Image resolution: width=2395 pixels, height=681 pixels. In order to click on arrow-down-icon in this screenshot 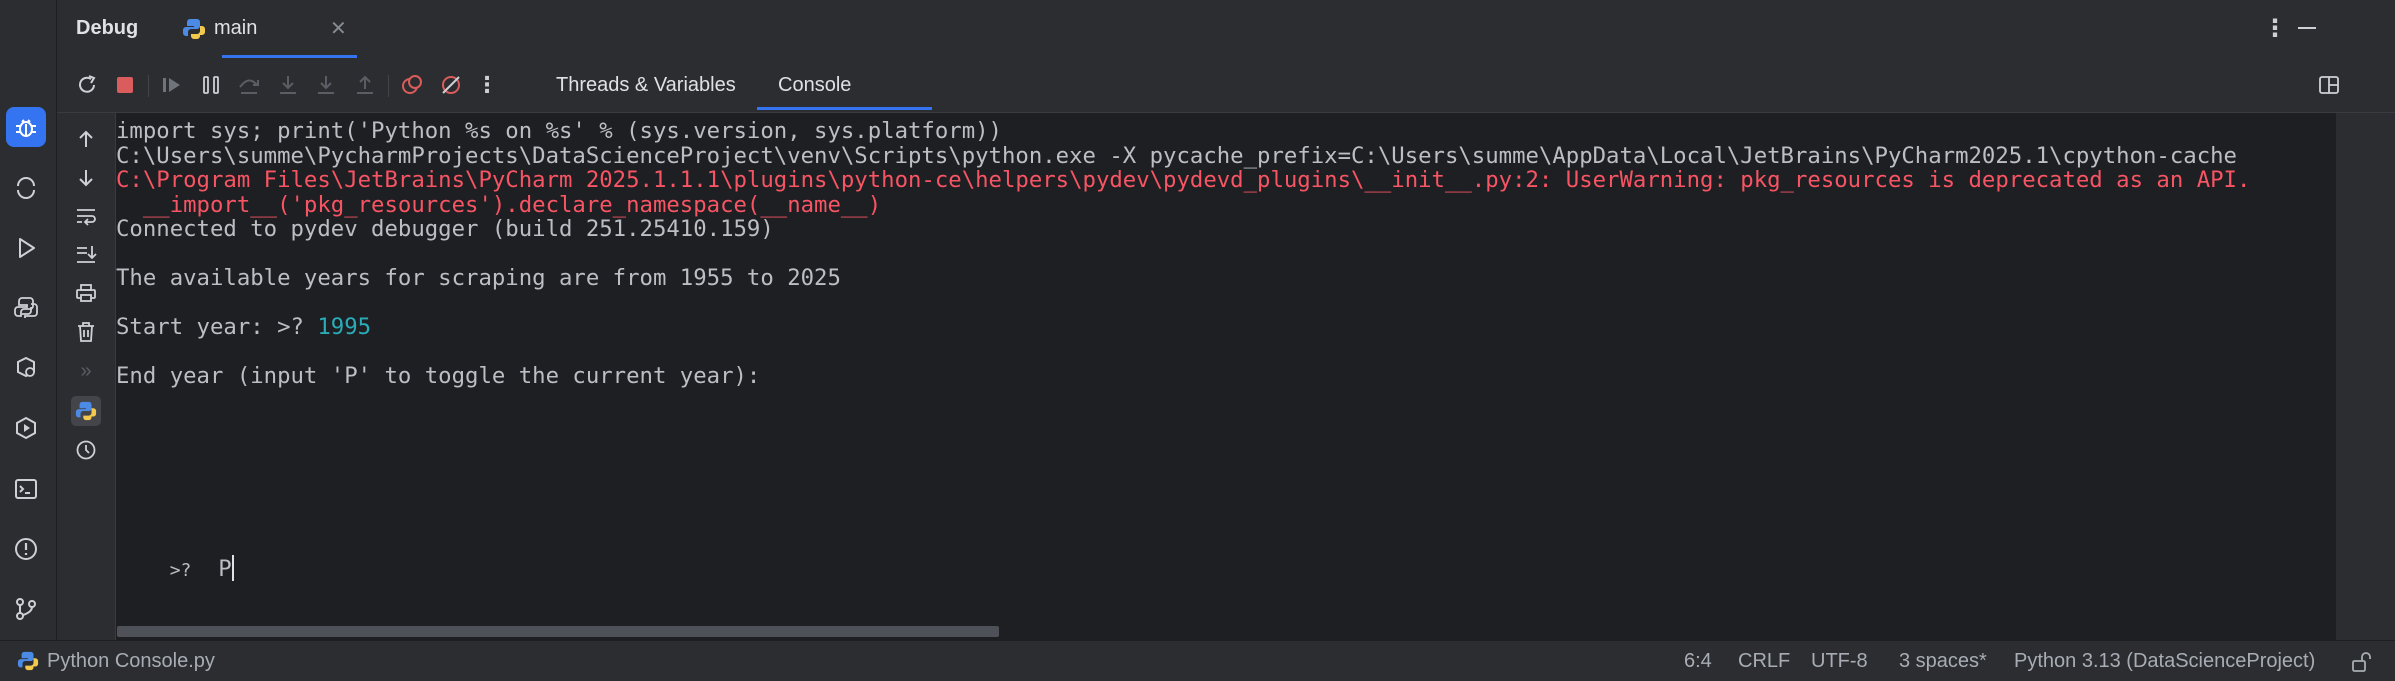, I will do `click(86, 178)`.